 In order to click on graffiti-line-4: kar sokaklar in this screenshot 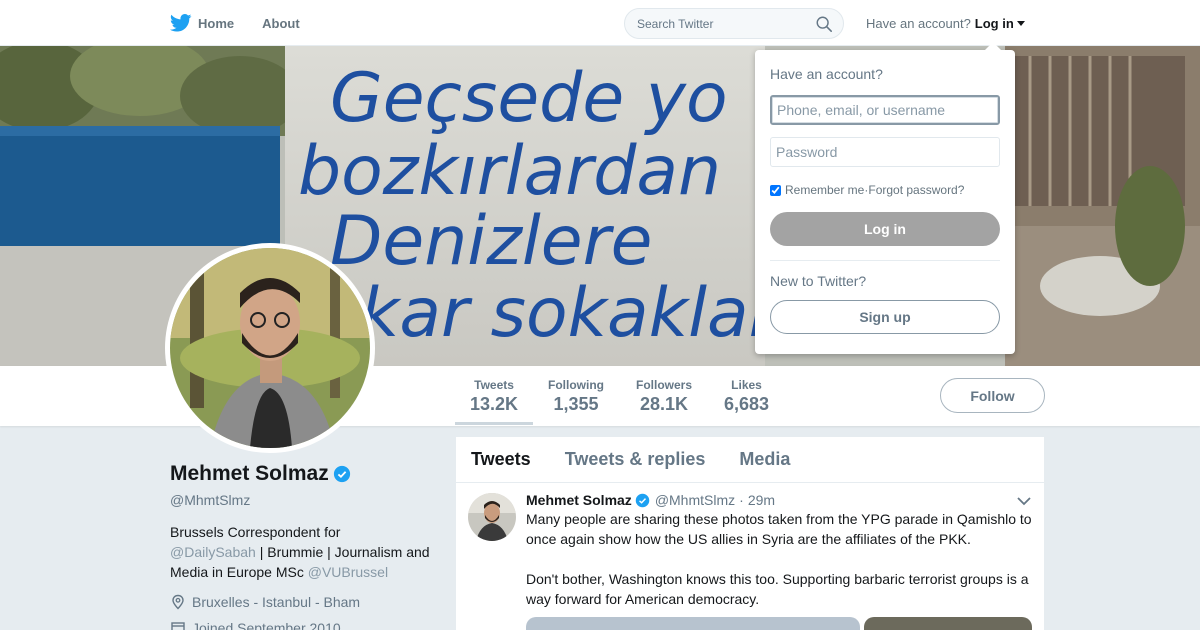, I will do `click(570, 313)`.